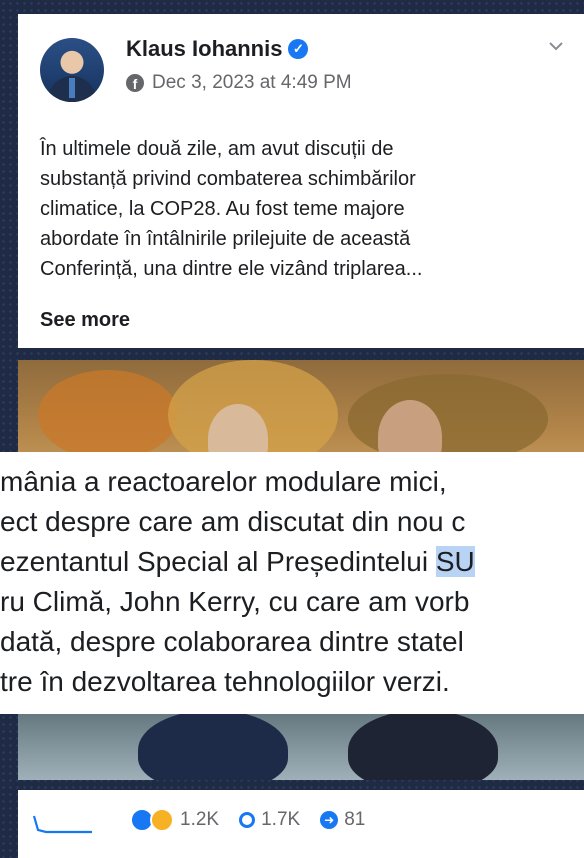  Describe the element at coordinates (556, 46) in the screenshot. I see `chevron-down-icon` at that location.